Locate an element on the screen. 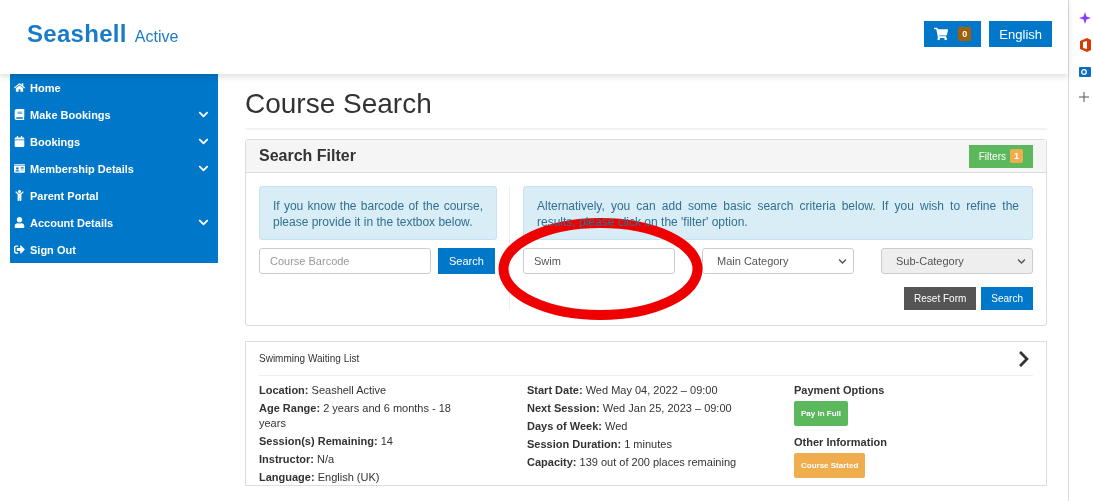  barcode-search-button: Search is located at coordinates (466, 261).